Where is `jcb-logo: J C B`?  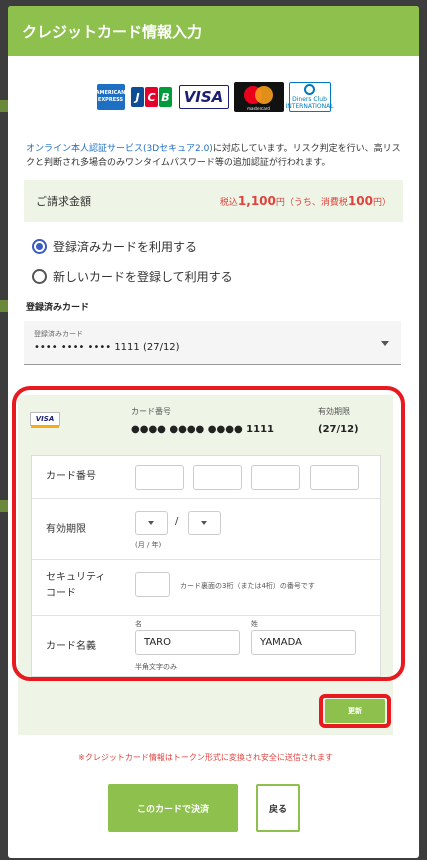 jcb-logo: J C B is located at coordinates (152, 97).